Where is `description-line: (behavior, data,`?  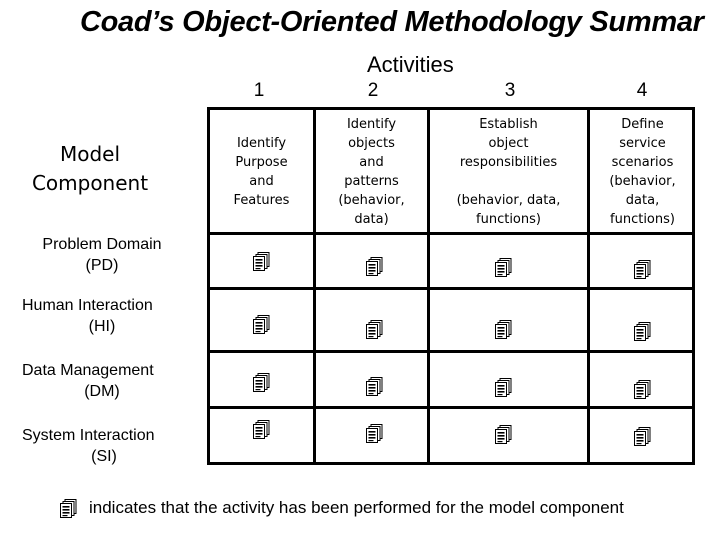
description-line: (behavior, data, is located at coordinates (508, 200).